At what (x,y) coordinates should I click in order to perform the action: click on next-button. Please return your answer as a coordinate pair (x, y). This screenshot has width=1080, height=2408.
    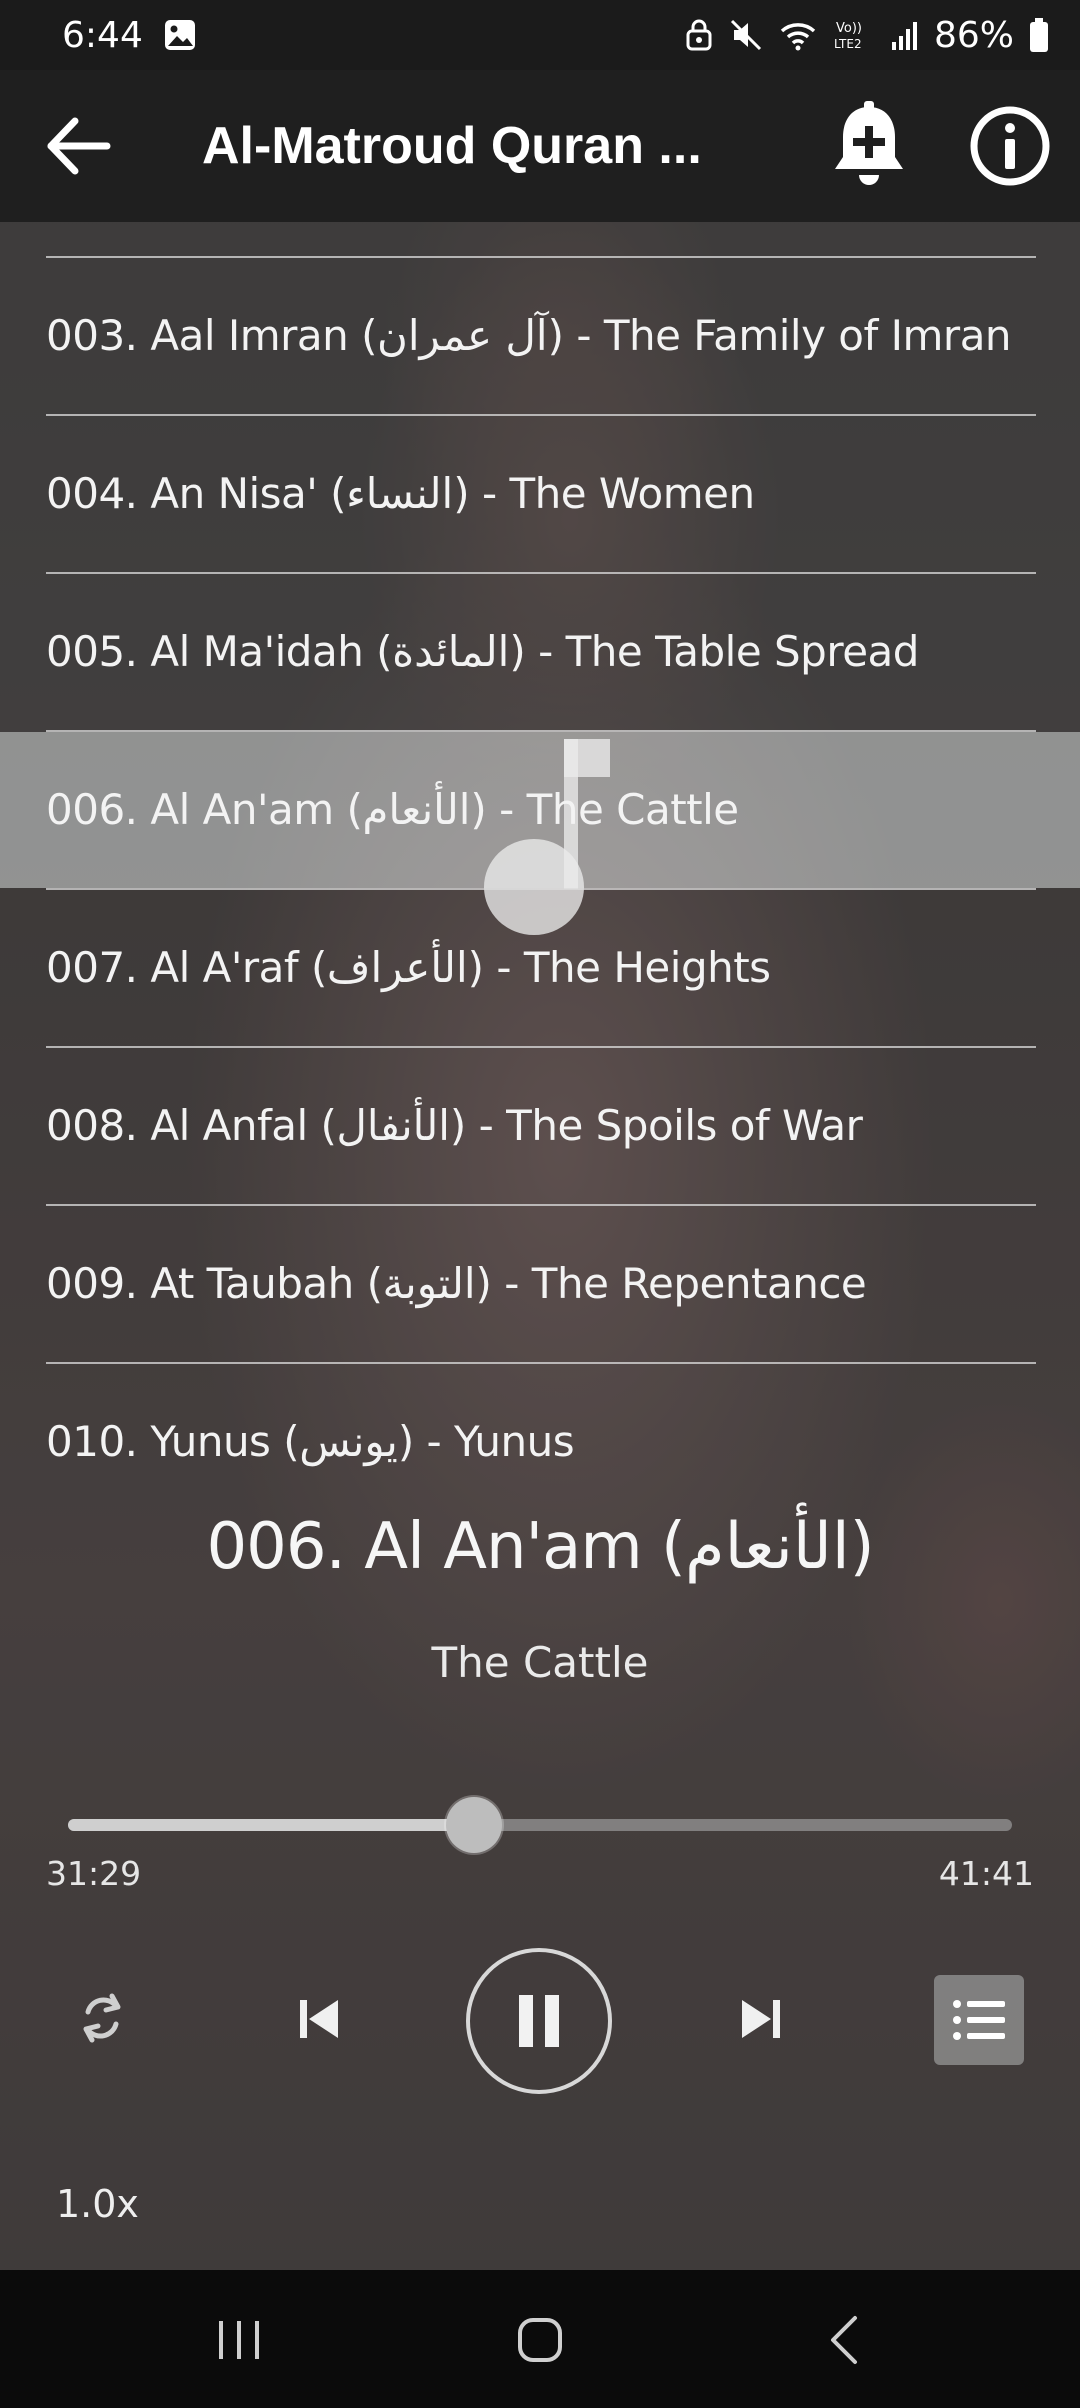
    Looking at the image, I should click on (761, 2019).